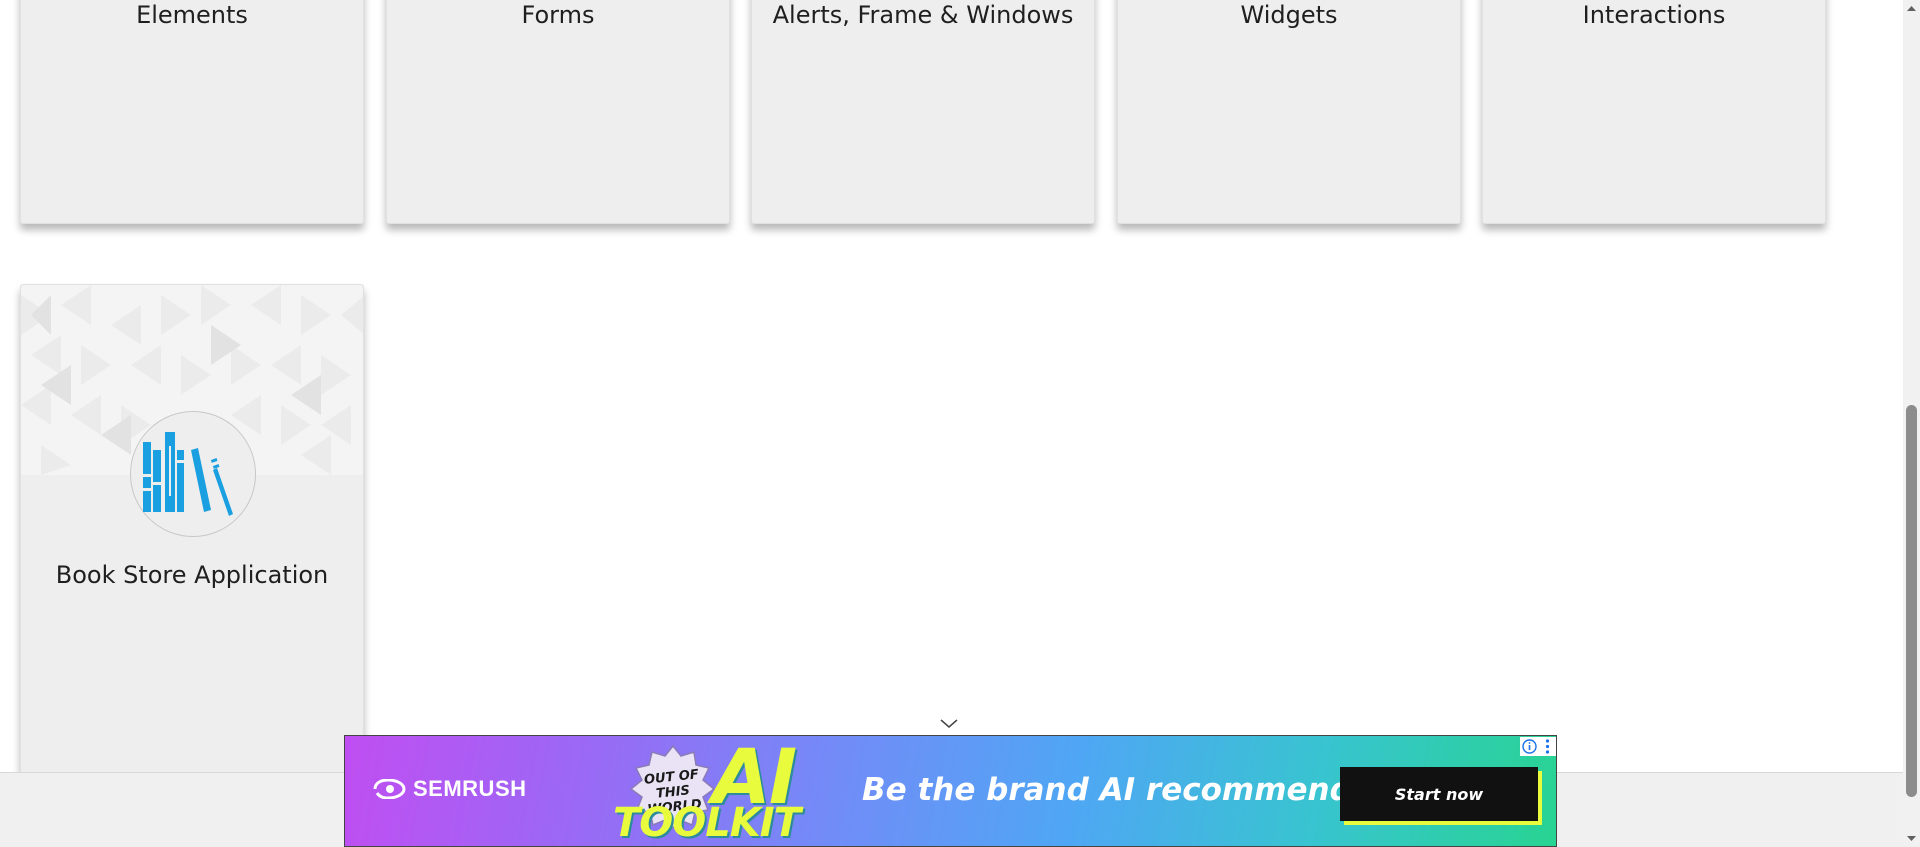  Describe the element at coordinates (192, 15) in the screenshot. I see `category-title: Elements` at that location.